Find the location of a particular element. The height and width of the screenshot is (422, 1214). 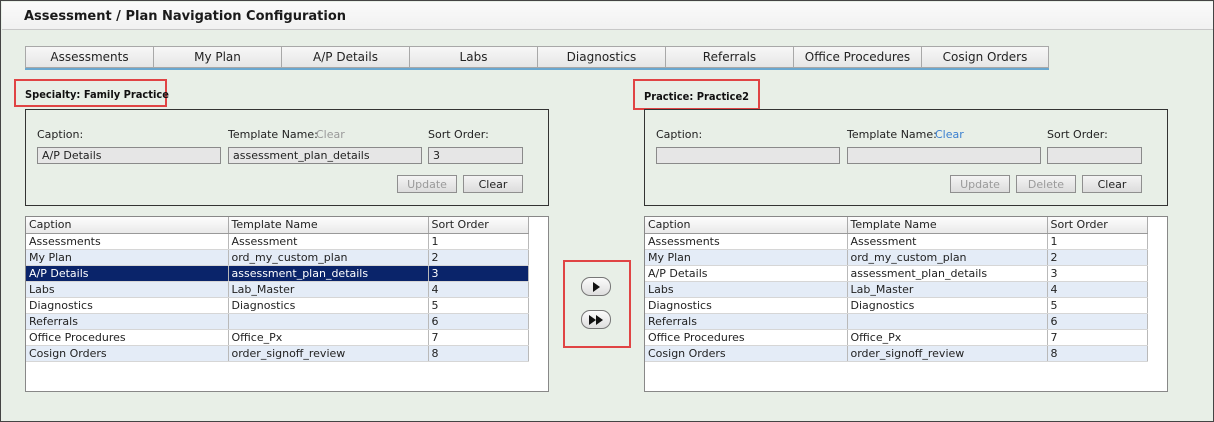

right-template-label: Template Name: is located at coordinates (892, 134).